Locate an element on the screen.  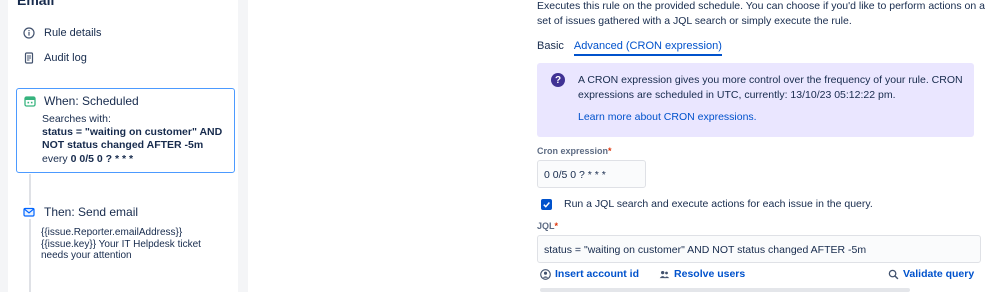
menu-item-rule-details: Rule details is located at coordinates (61, 33).